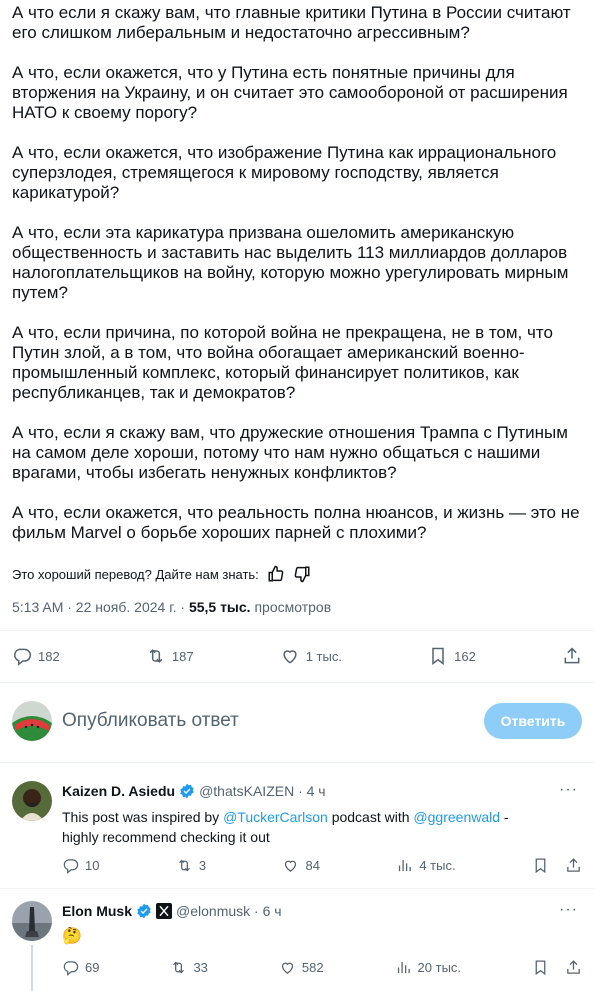 The width and height of the screenshot is (594, 991). Describe the element at coordinates (456, 817) in the screenshot. I see `mention-link: @ggreenwald` at that location.